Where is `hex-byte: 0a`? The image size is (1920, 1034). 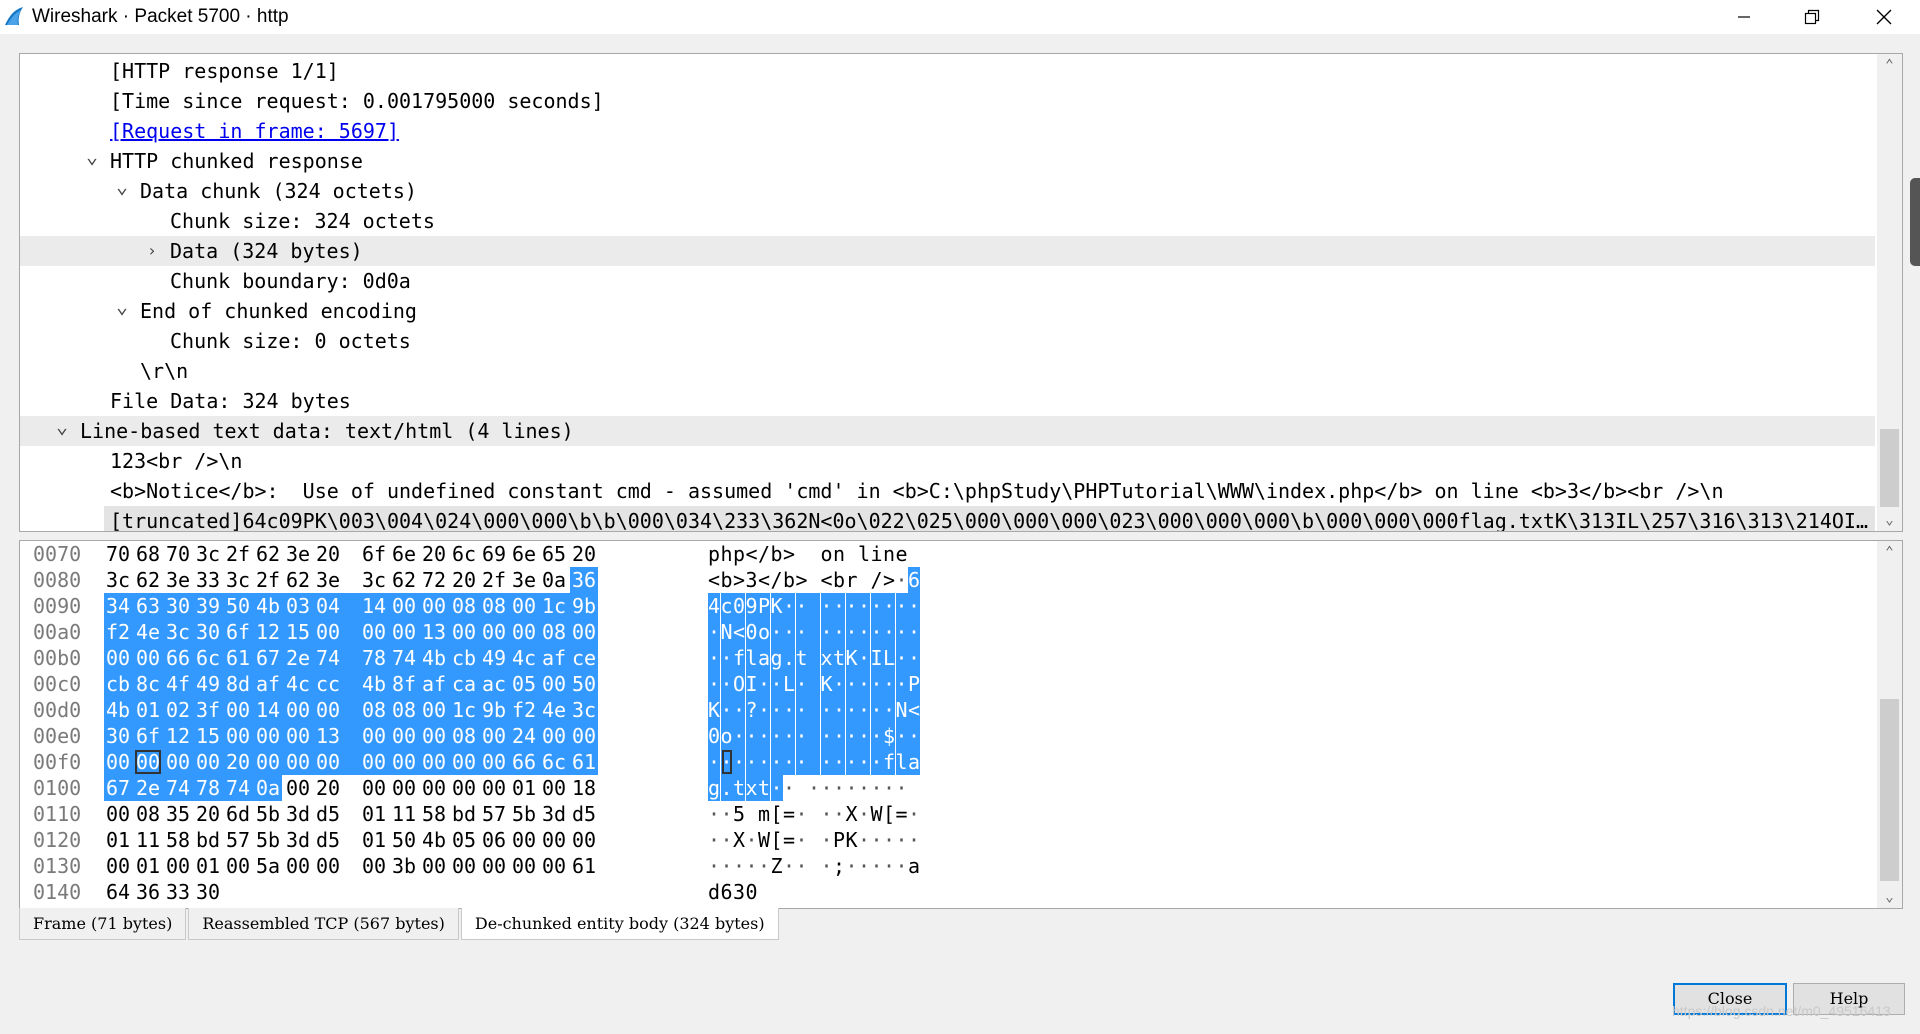 hex-byte: 0a is located at coordinates (554, 580).